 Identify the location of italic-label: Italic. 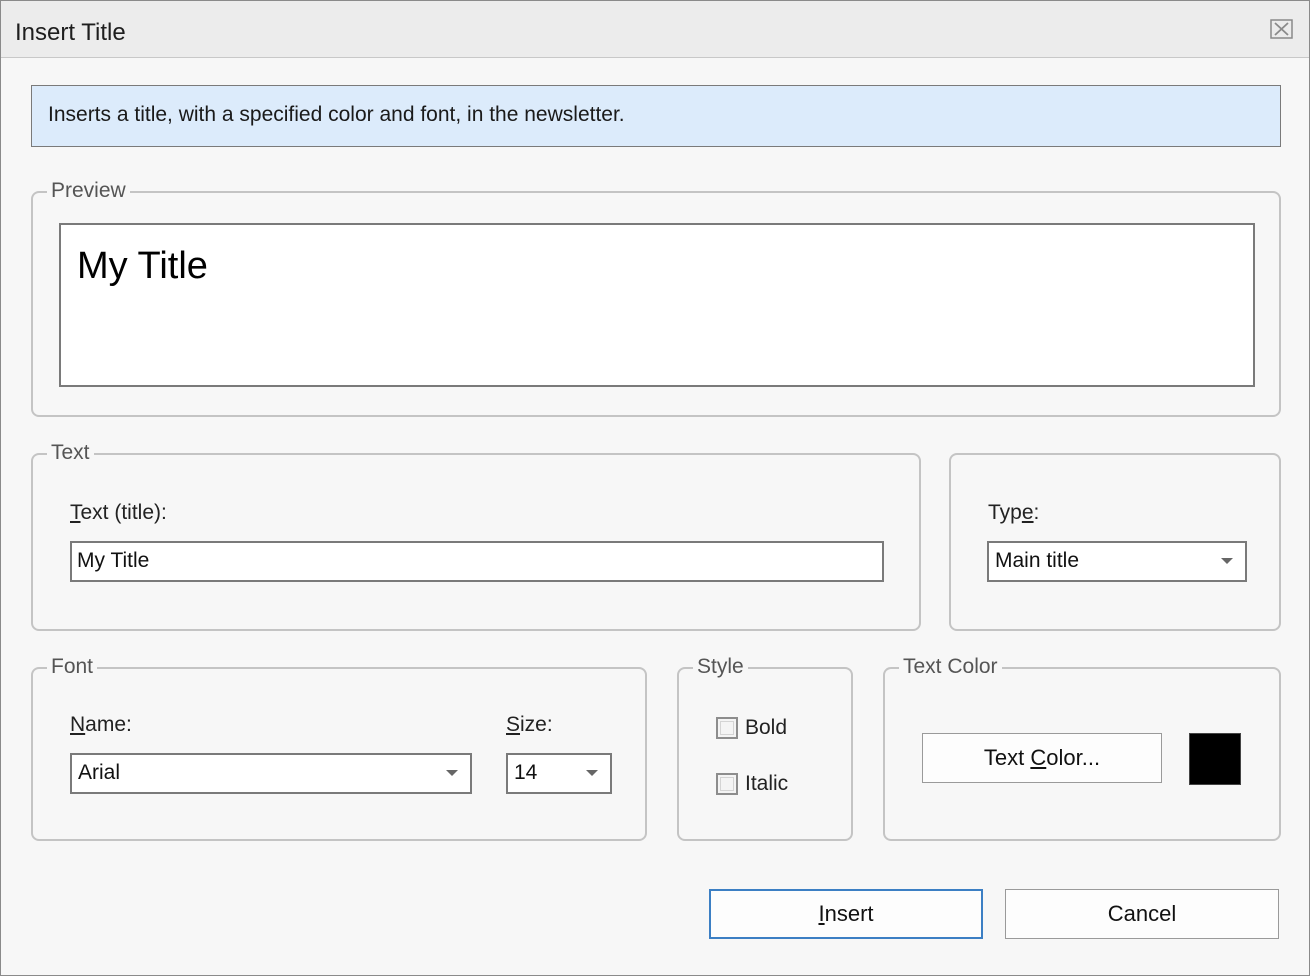
(766, 784).